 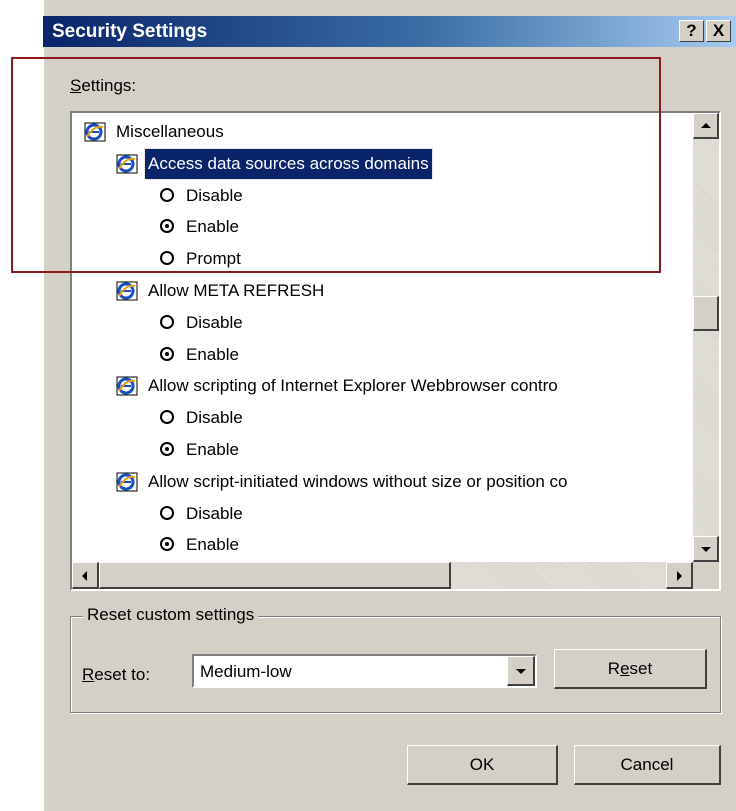 What do you see at coordinates (364, 671) in the screenshot?
I see `reset-level-dropdown: Medium-low` at bounding box center [364, 671].